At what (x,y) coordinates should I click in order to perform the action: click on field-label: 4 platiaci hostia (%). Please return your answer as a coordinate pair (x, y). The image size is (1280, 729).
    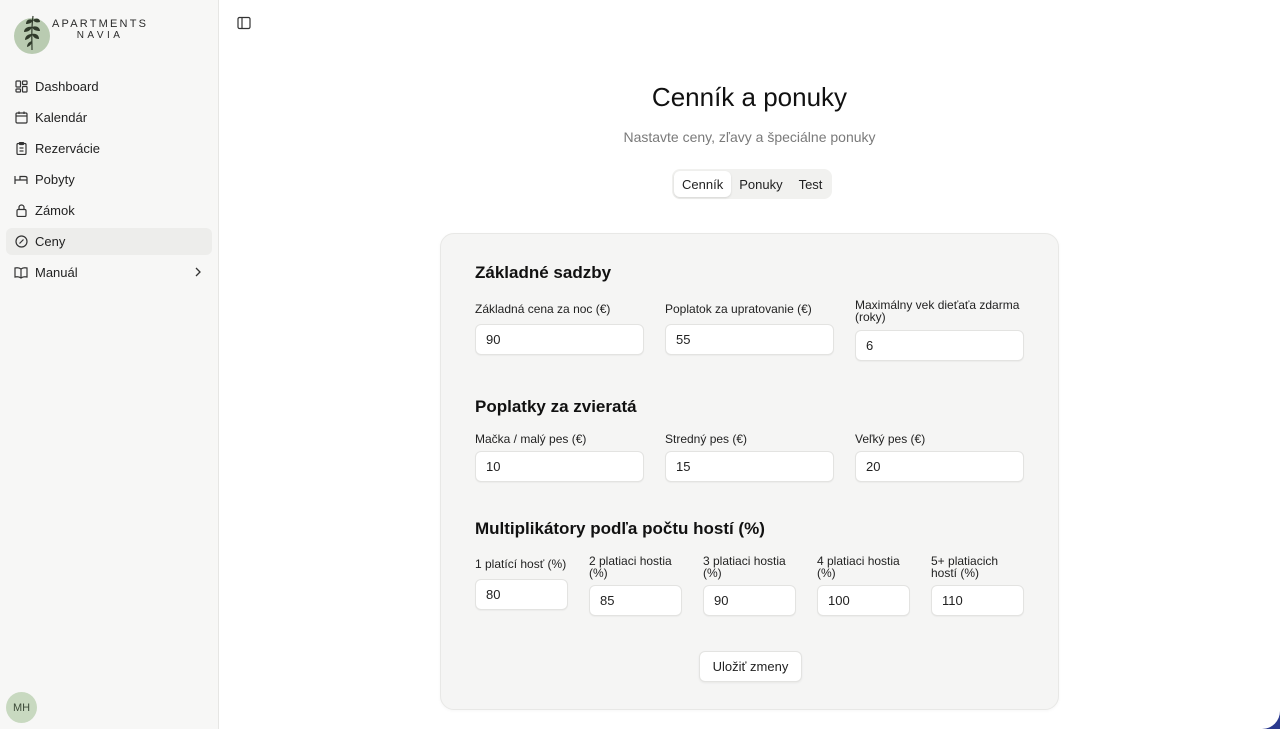
    Looking at the image, I should click on (858, 567).